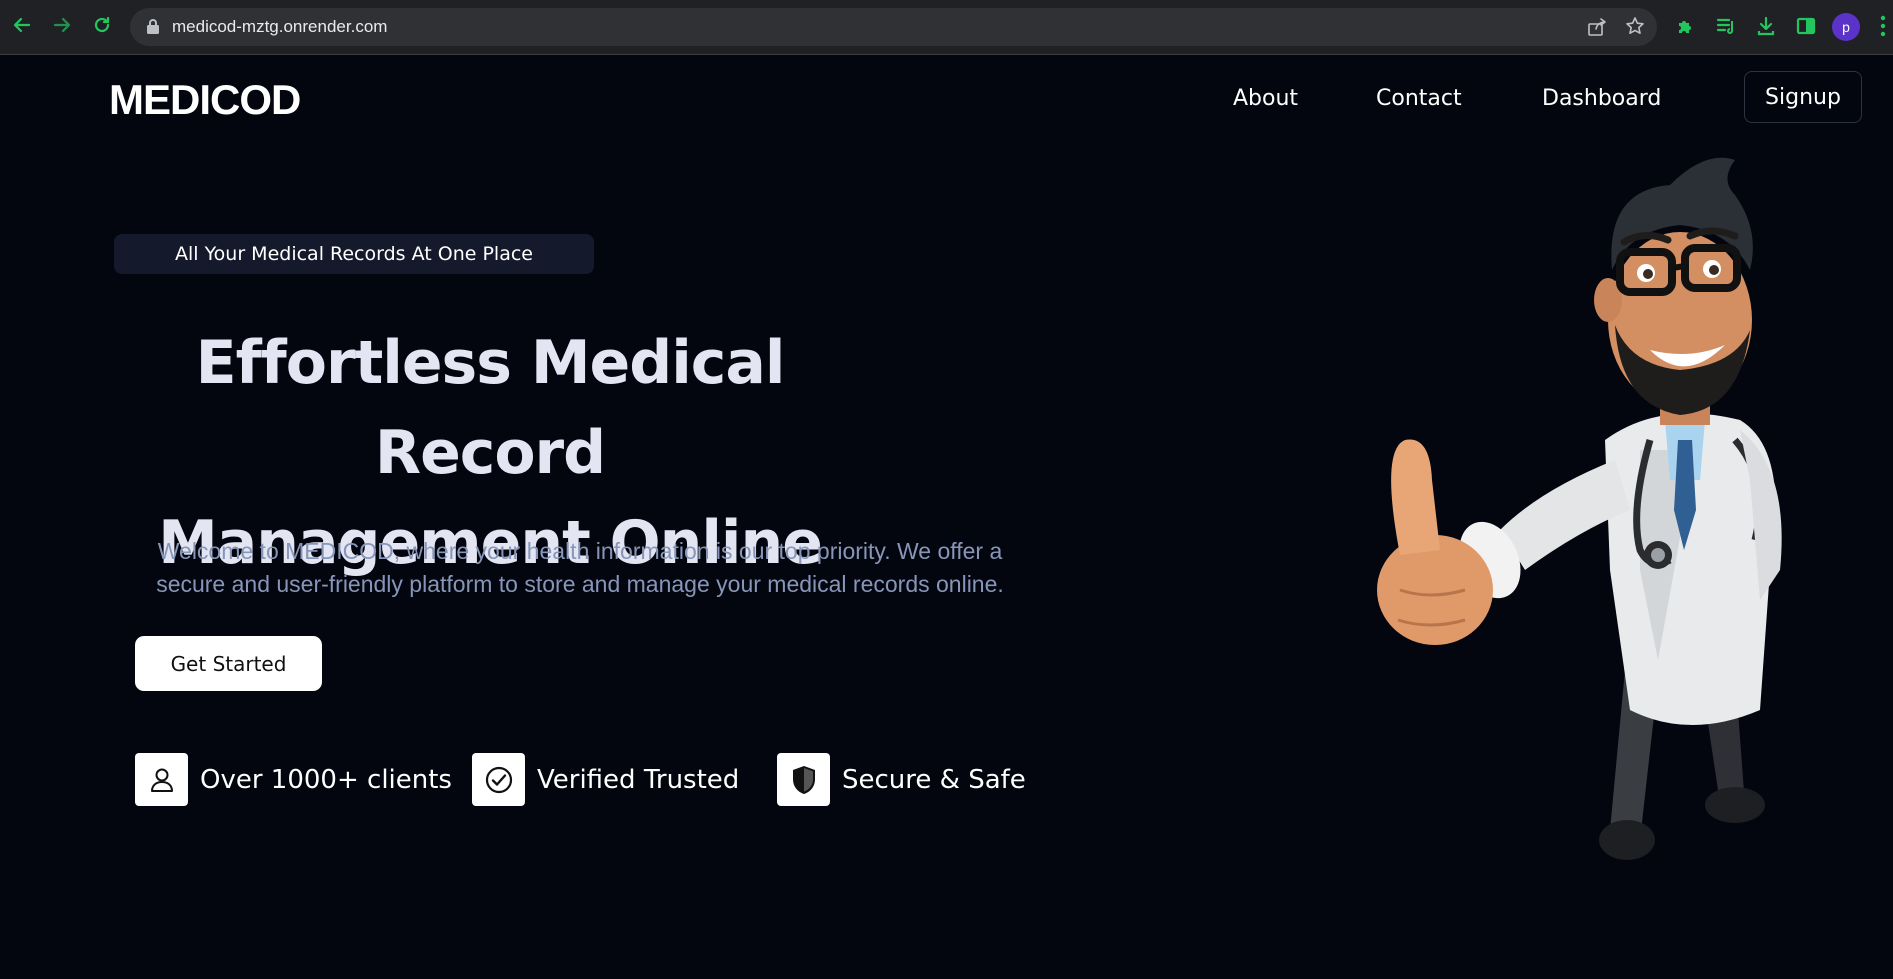 The image size is (1893, 979). What do you see at coordinates (893, 27) in the screenshot?
I see `address-bar: medicod-mztg.onrender.com` at bounding box center [893, 27].